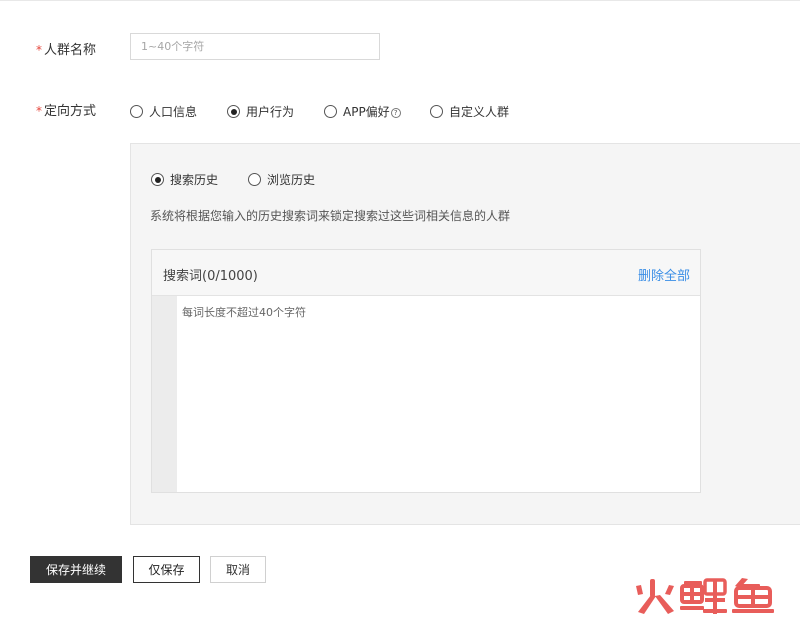 Image resolution: width=800 pixels, height=620 pixels. Describe the element at coordinates (291, 180) in the screenshot. I see `radio-label: 浏览历史` at that location.